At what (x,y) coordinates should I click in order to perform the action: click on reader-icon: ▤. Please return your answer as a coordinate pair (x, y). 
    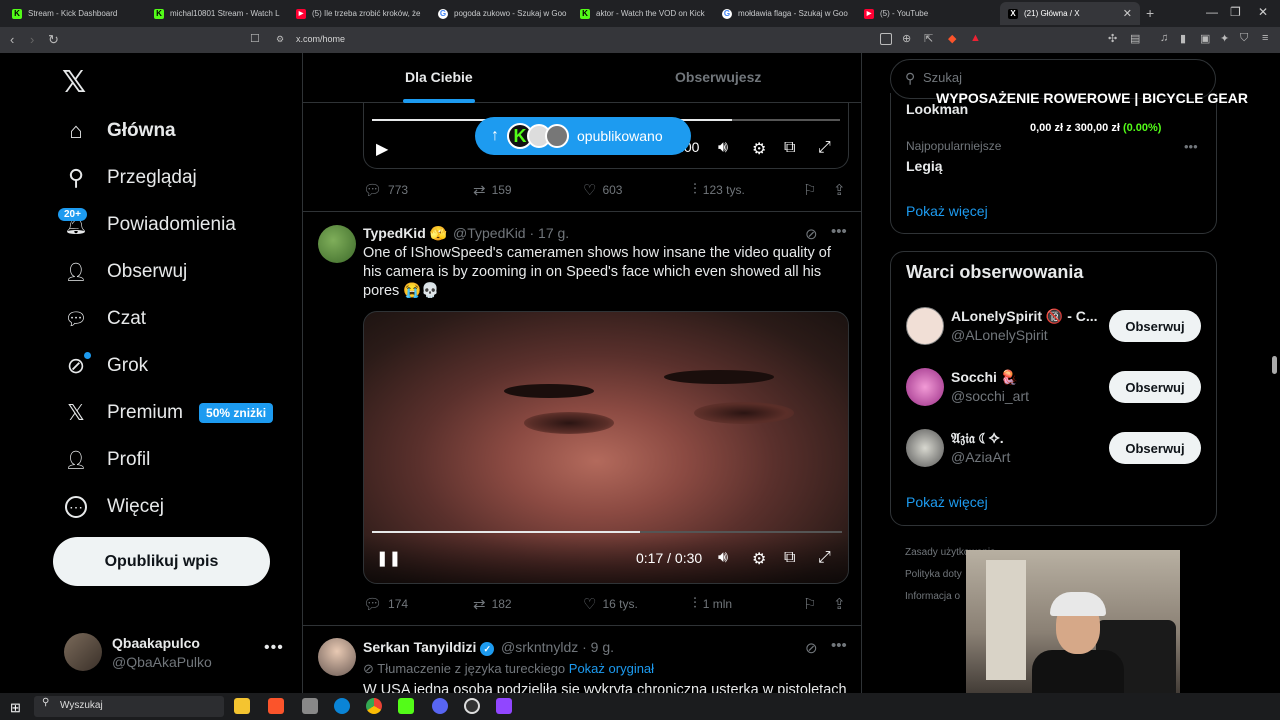
    Looking at the image, I should click on (1135, 38).